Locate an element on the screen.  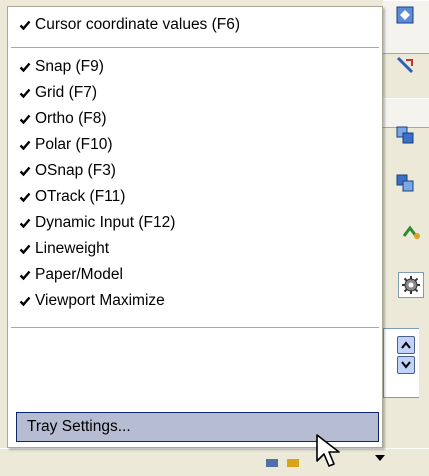
menu-item-label: Viewport Maximize is located at coordinates (100, 300).